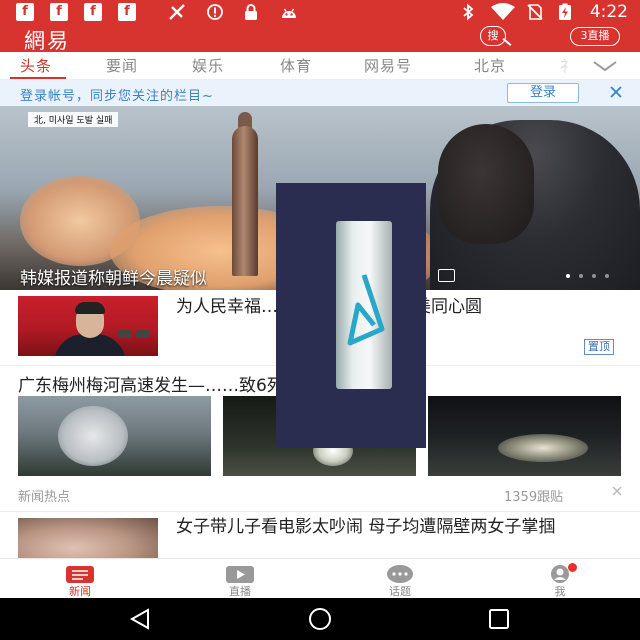 This screenshot has height=640, width=640. I want to click on tab-news: 要闻, so click(122, 65).